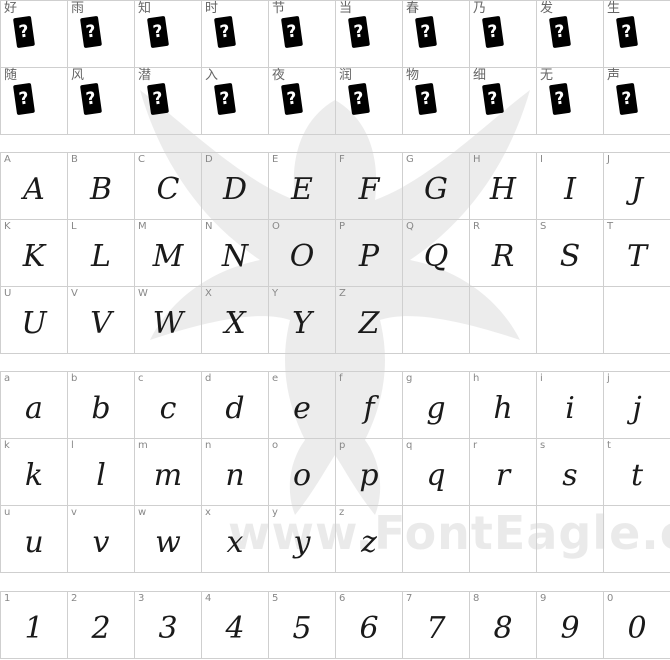 This screenshot has width=670, height=660. I want to click on glyph-cell: 22, so click(101, 625).